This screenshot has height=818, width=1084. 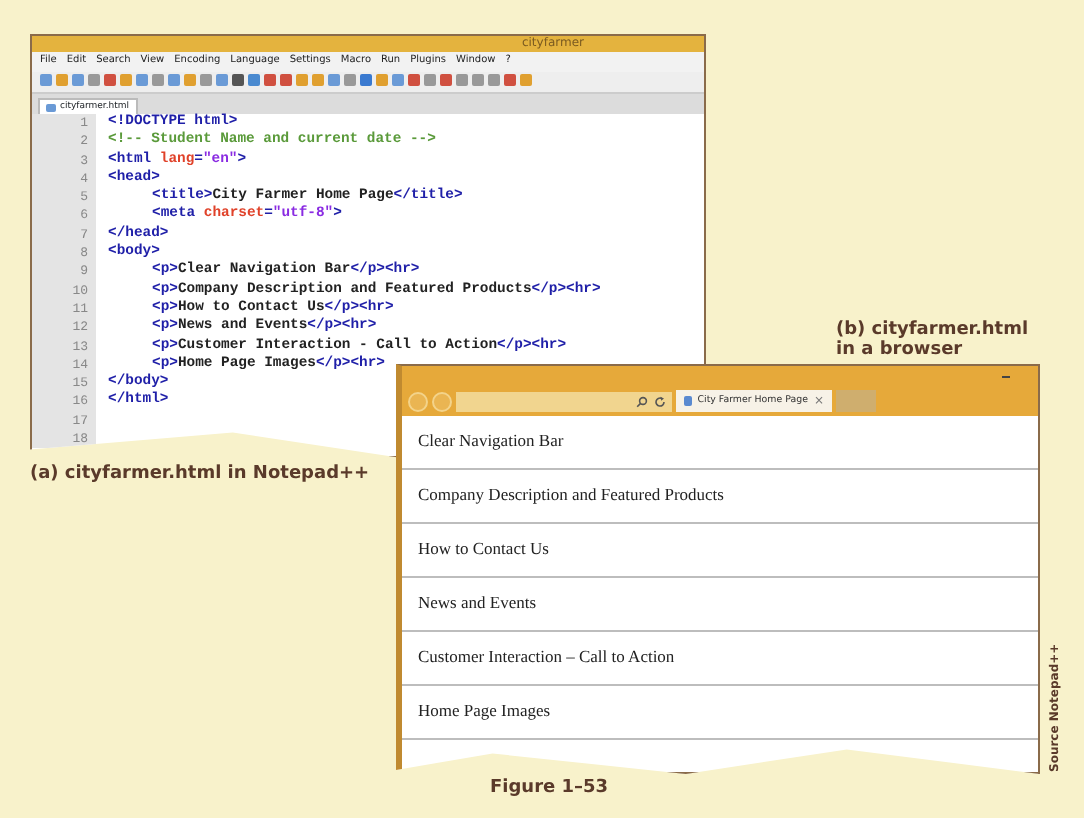 What do you see at coordinates (856, 401) in the screenshot?
I see `new-tab-button` at bounding box center [856, 401].